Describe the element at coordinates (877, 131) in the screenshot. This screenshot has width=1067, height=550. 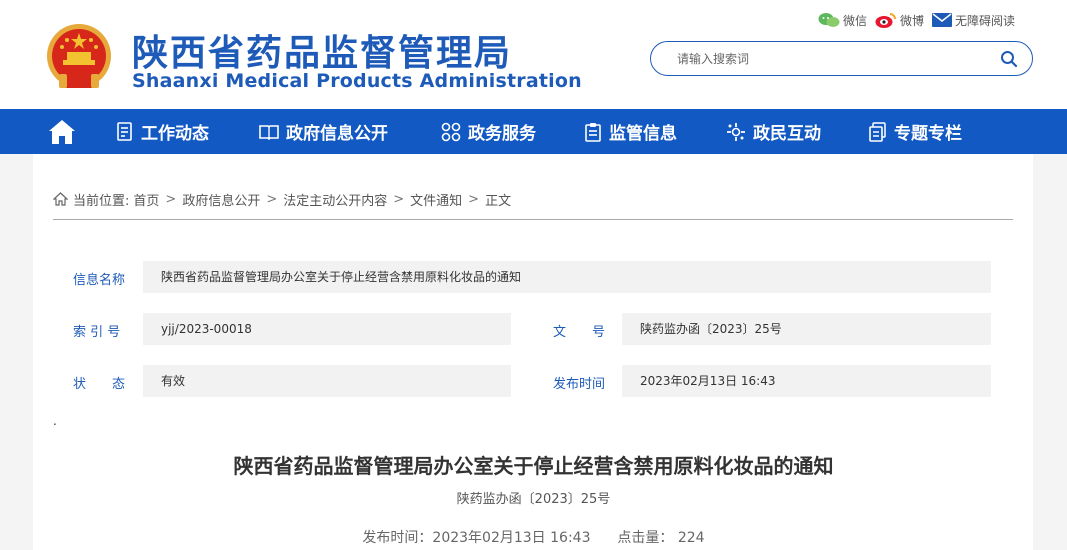
I see `folder-pages-icon` at that location.